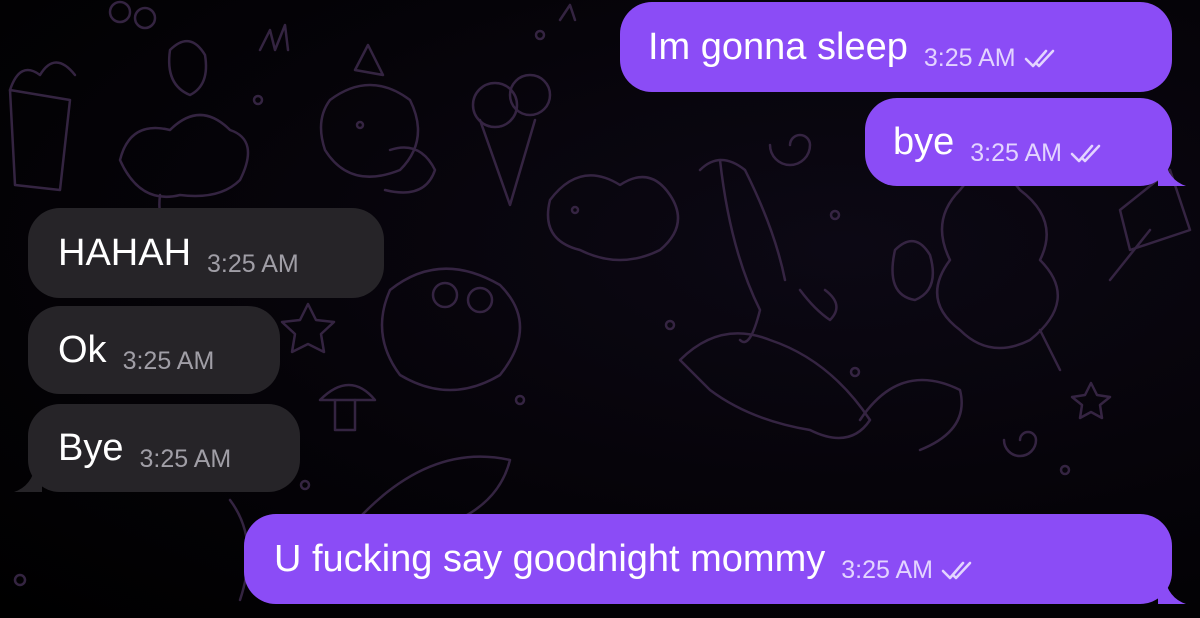 The image size is (1200, 618). I want to click on message-bubble-incoming: Bye 3:25 AM, so click(157, 448).